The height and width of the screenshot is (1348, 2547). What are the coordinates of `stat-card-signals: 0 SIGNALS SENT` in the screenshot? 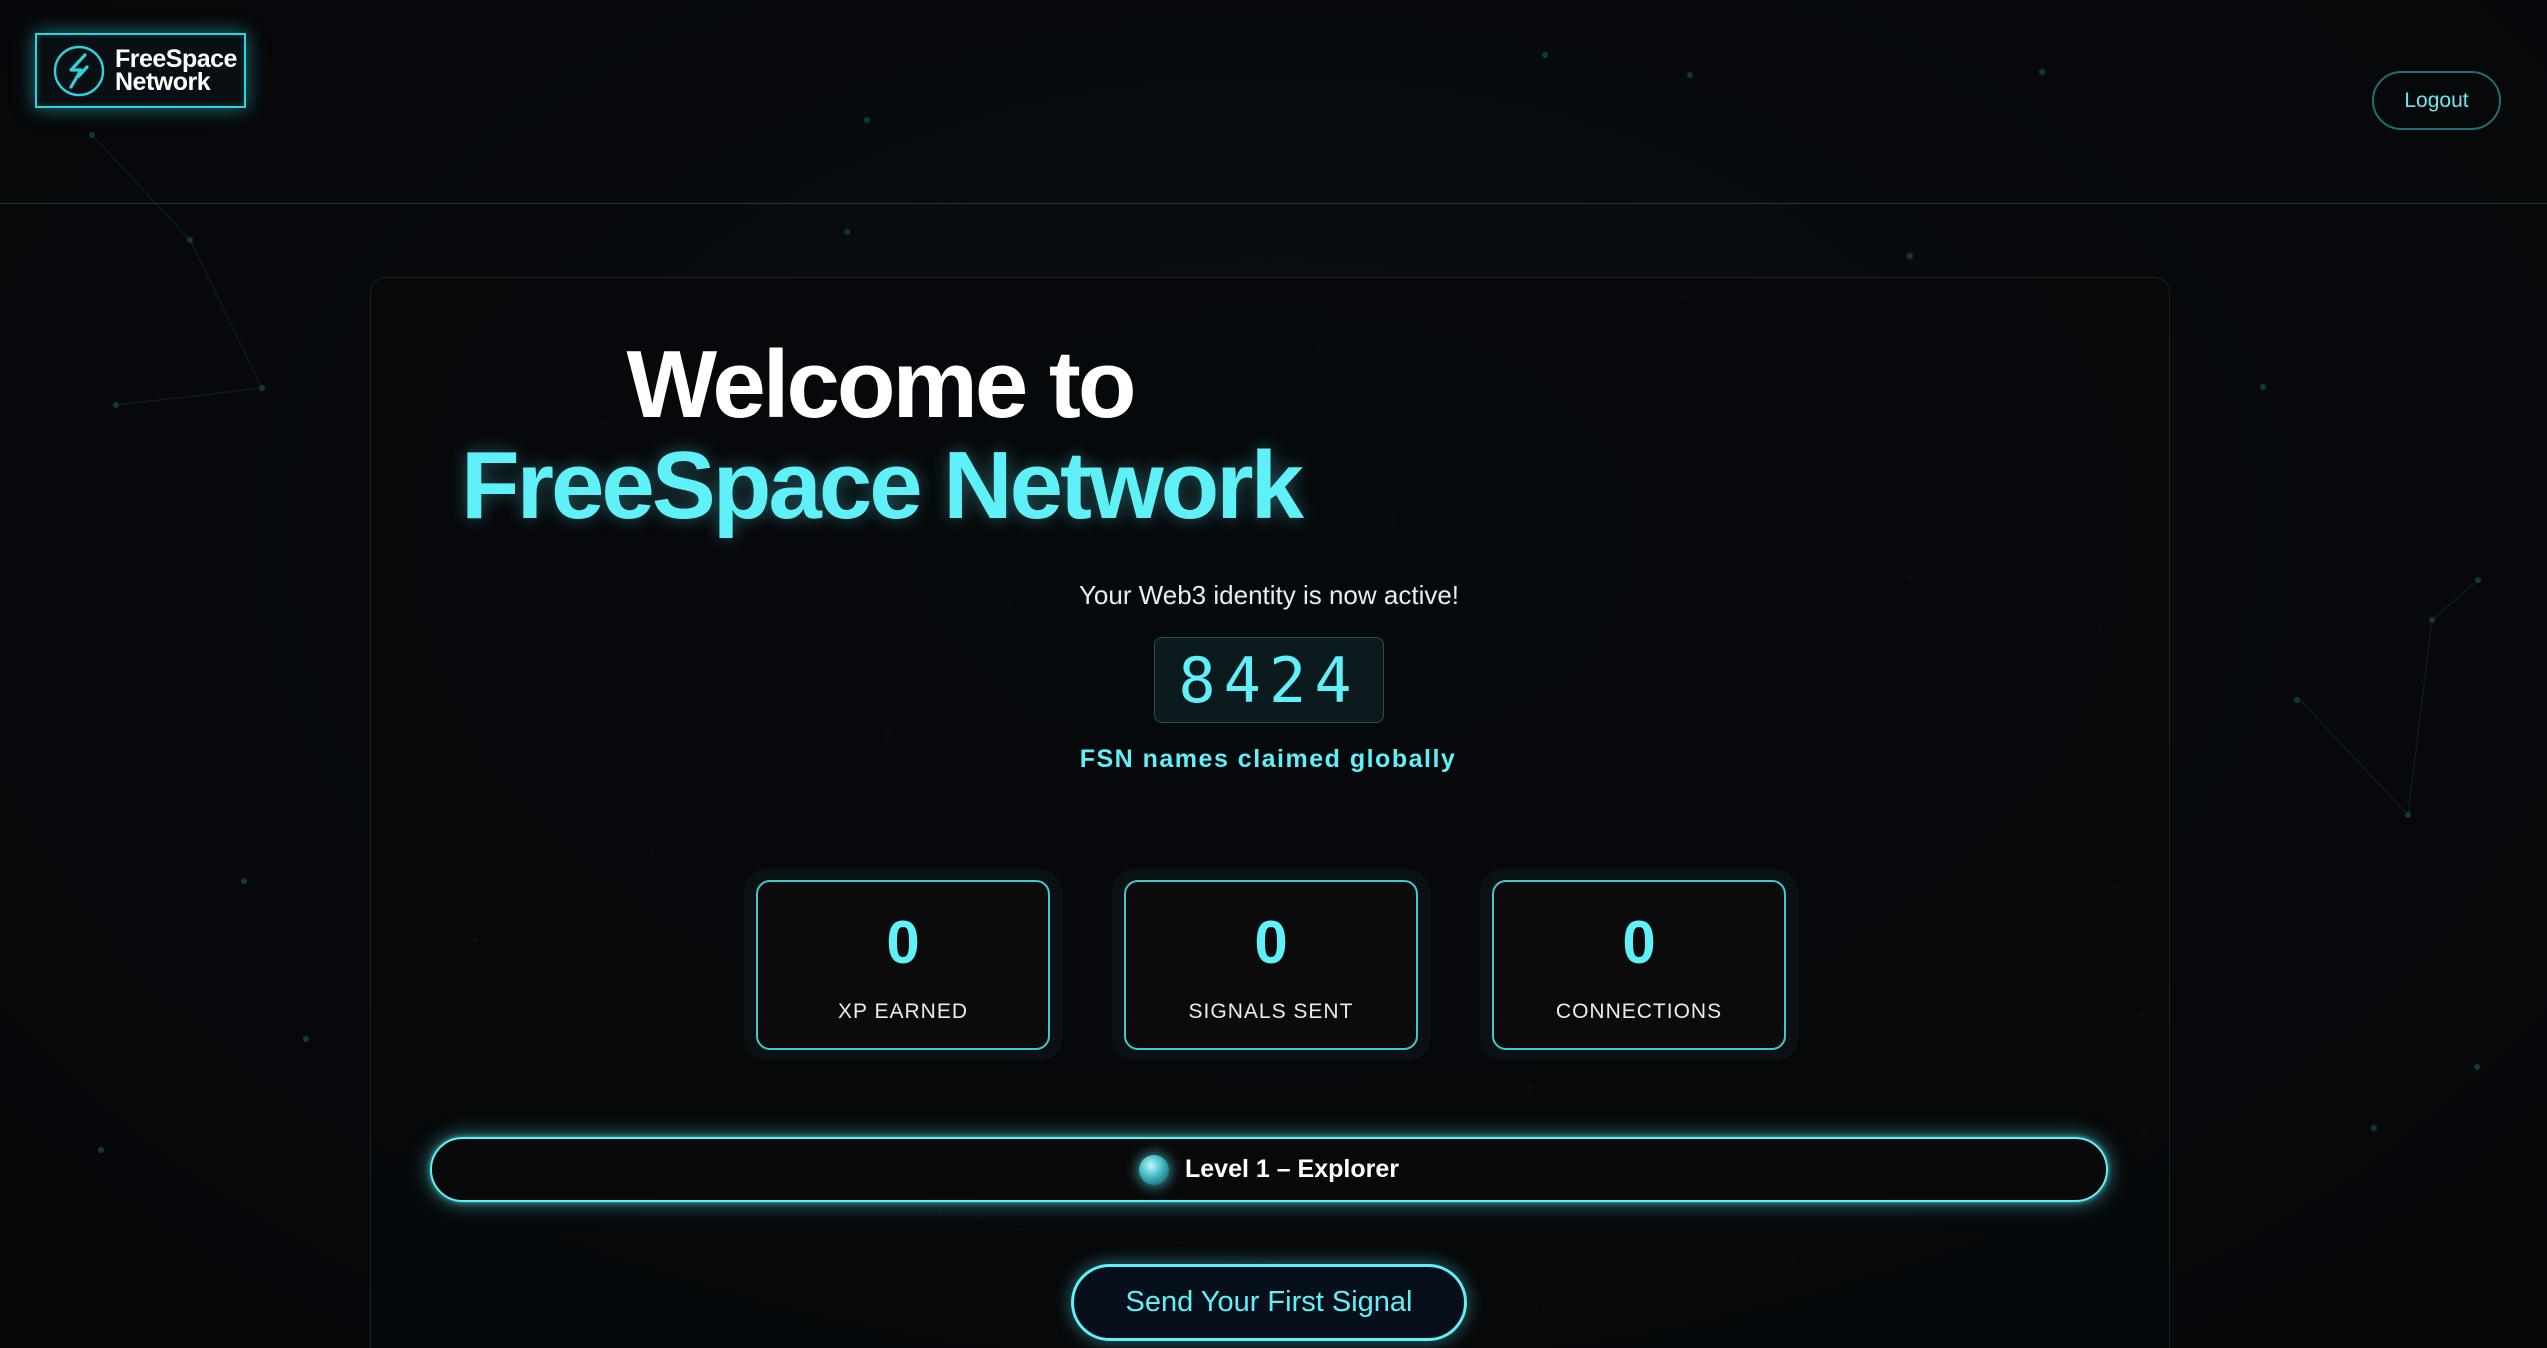 It's located at (1271, 965).